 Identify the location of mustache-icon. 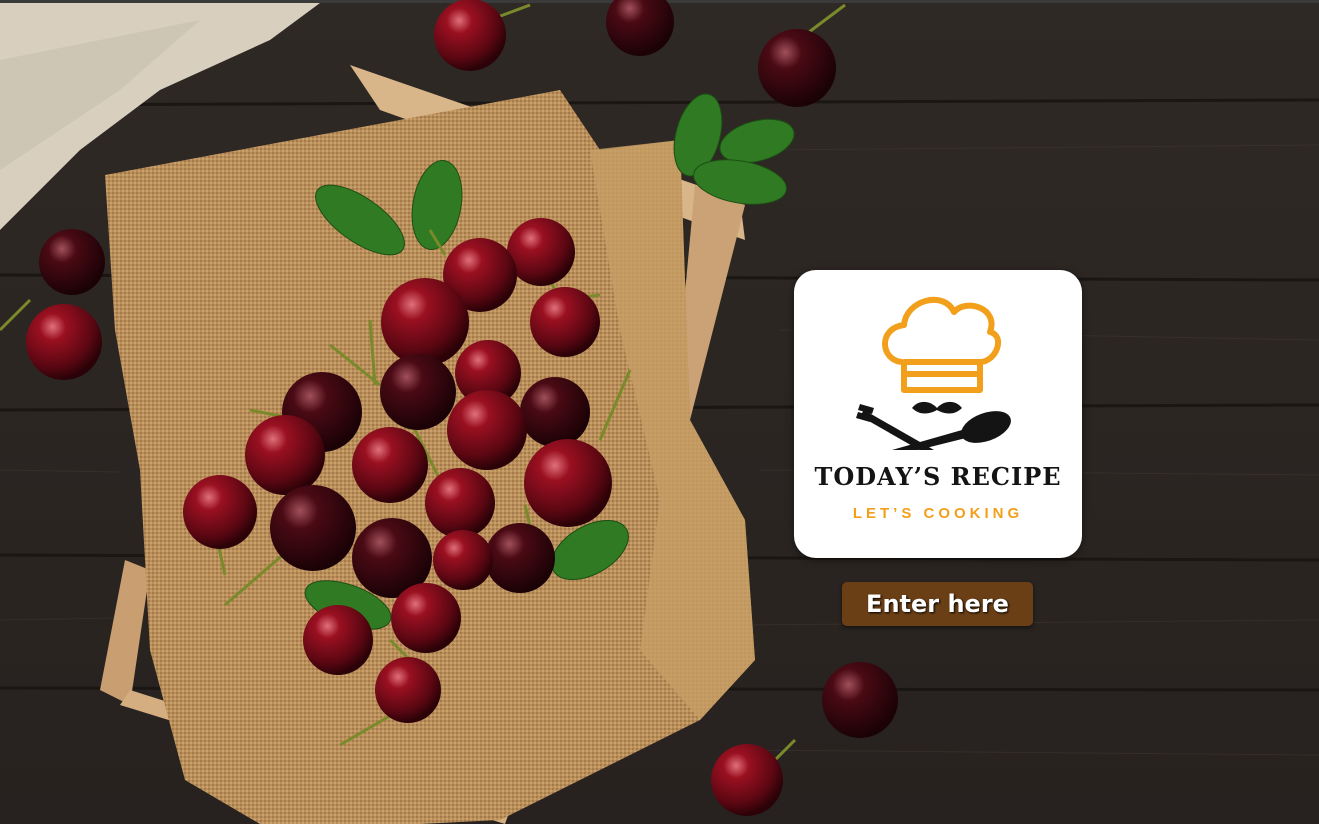
(937, 407).